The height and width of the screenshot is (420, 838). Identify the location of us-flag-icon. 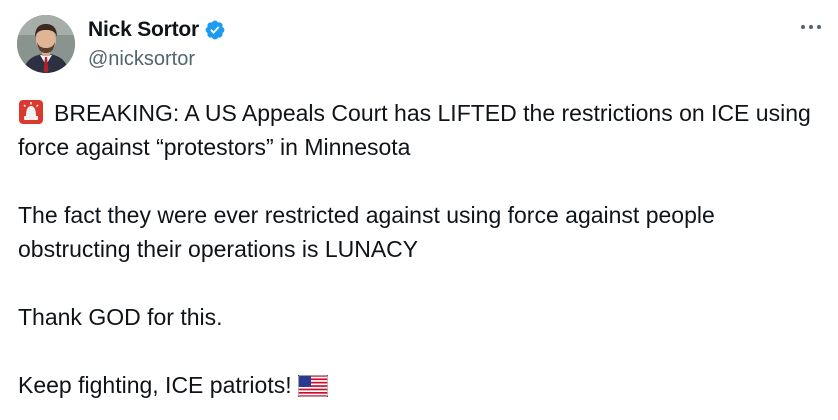
(312, 386).